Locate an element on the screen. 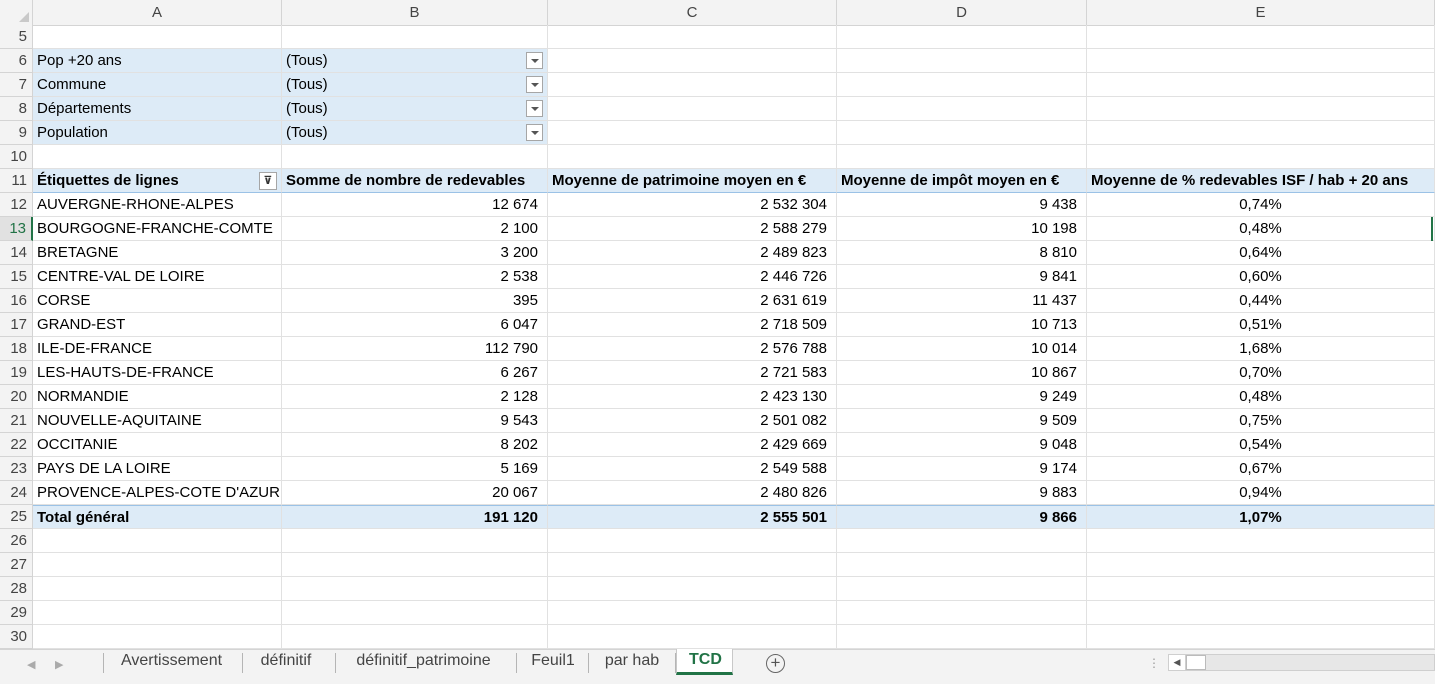 Image resolution: width=1435 pixels, height=684 pixels. pivot-cell-region: CORSE is located at coordinates (157, 301).